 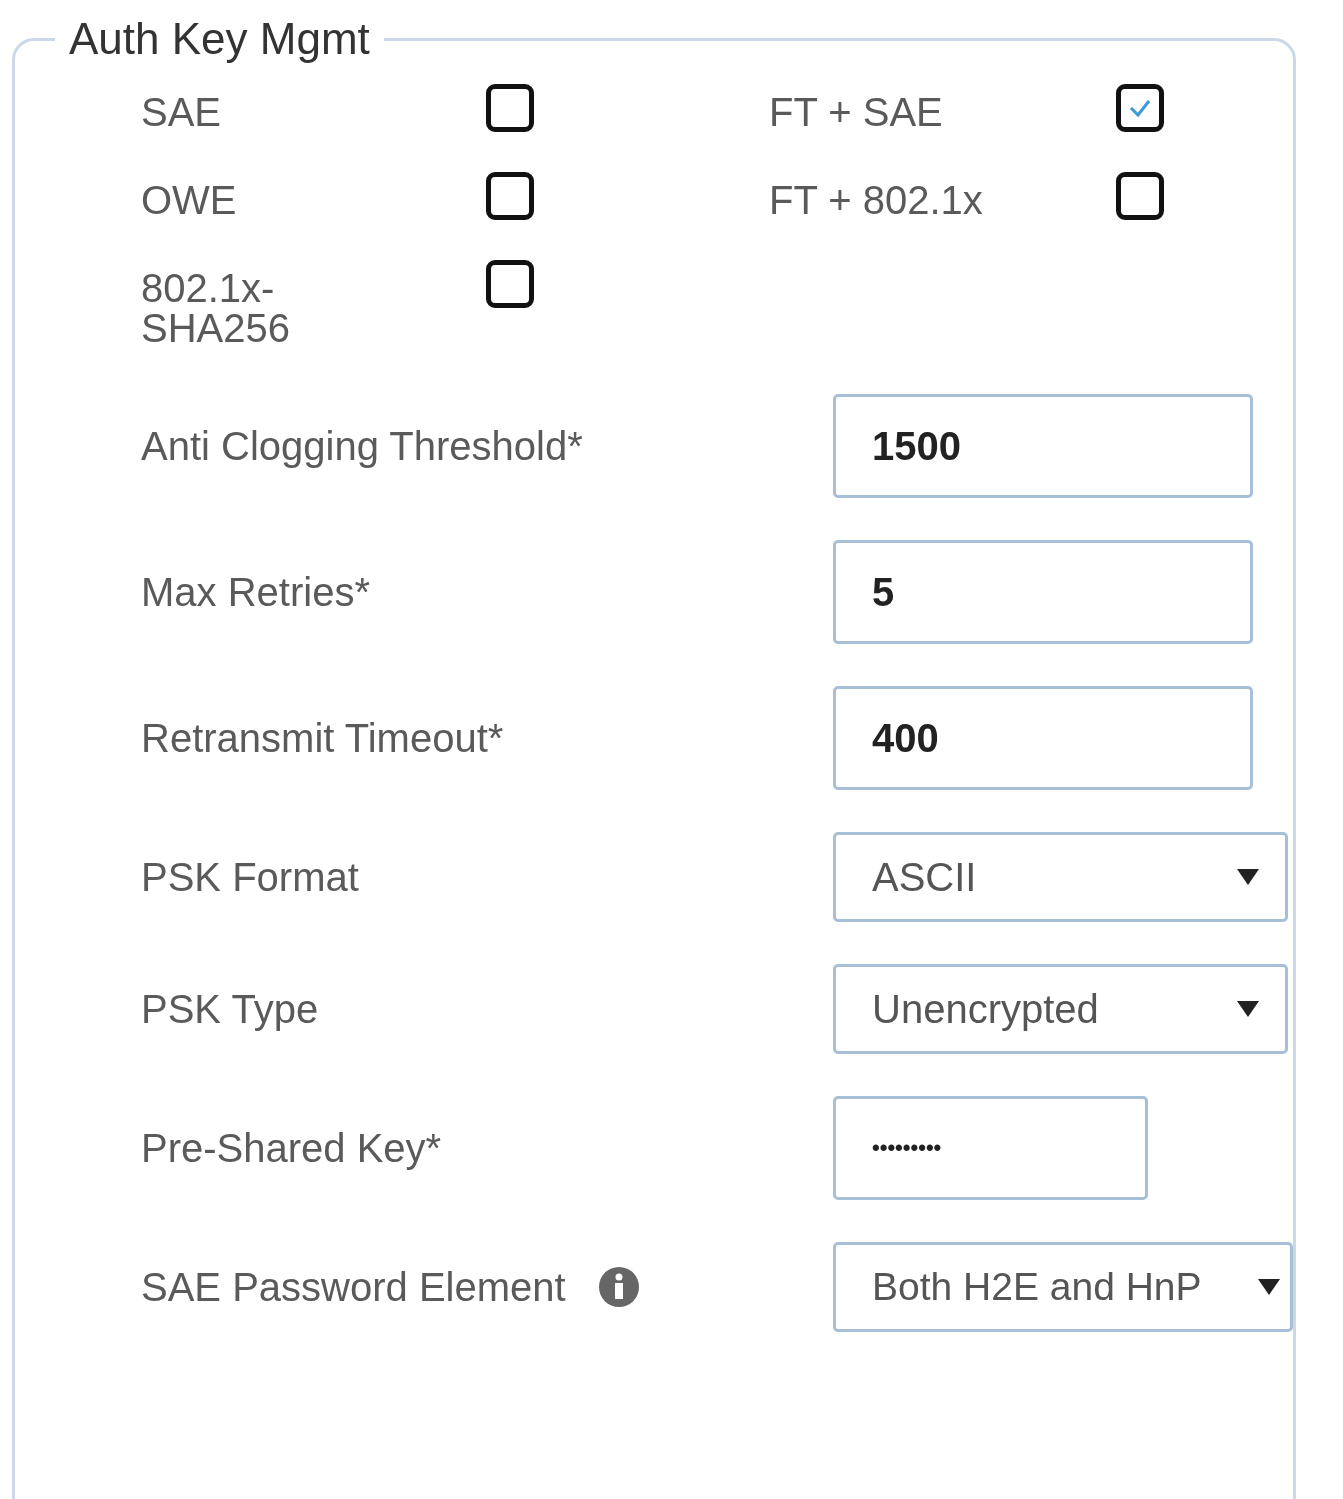 What do you see at coordinates (219, 39) in the screenshot?
I see `section-title: Auth Key Mgmt` at bounding box center [219, 39].